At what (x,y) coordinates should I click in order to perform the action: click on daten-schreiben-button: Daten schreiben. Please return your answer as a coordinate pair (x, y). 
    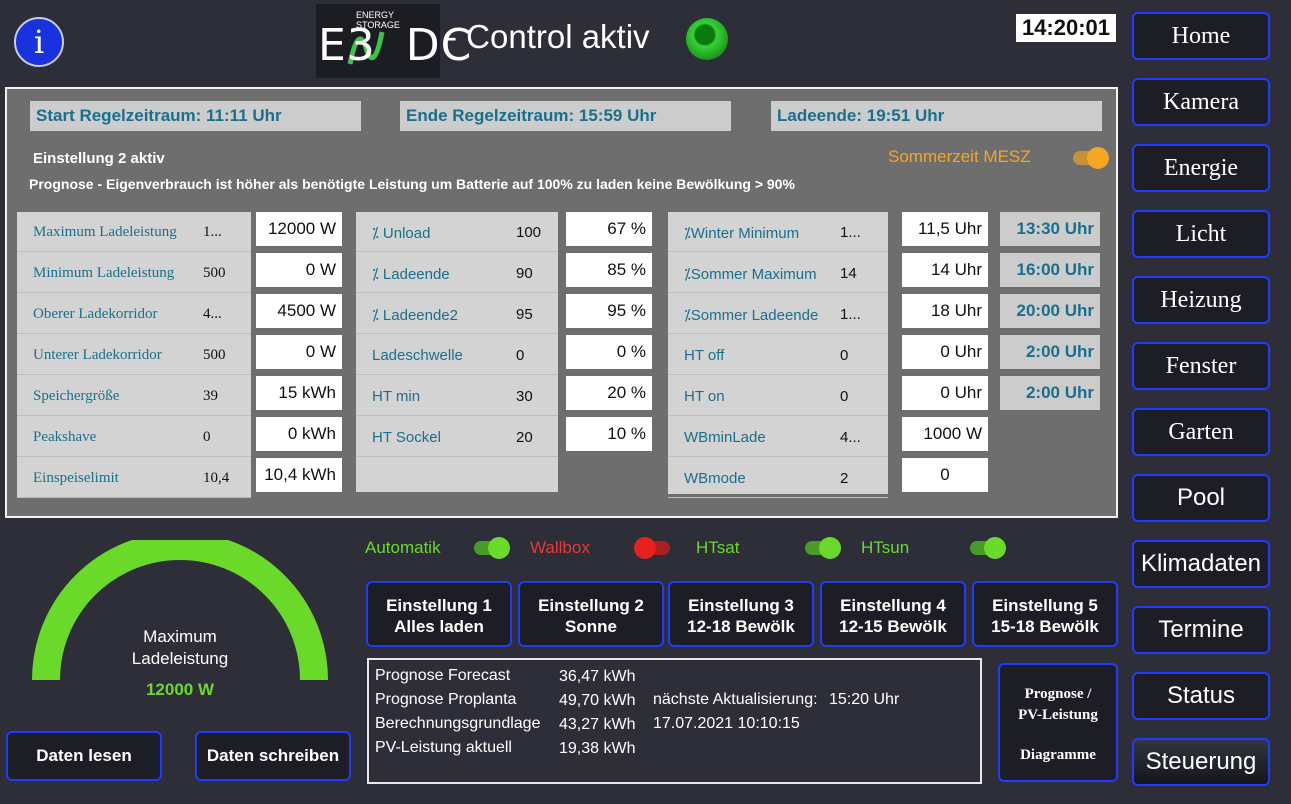
    Looking at the image, I should click on (273, 756).